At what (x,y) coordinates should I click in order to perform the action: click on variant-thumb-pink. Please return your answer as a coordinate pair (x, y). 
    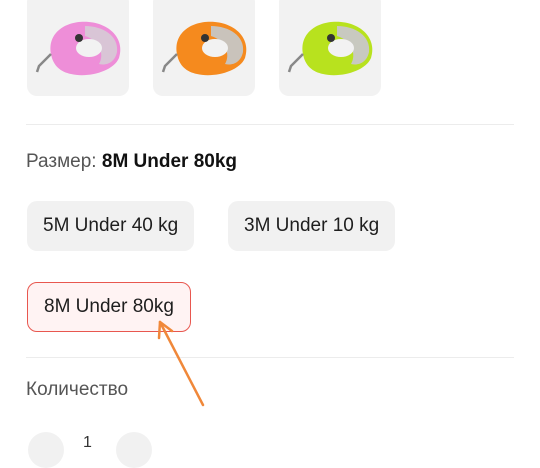
    Looking at the image, I should click on (78, 48).